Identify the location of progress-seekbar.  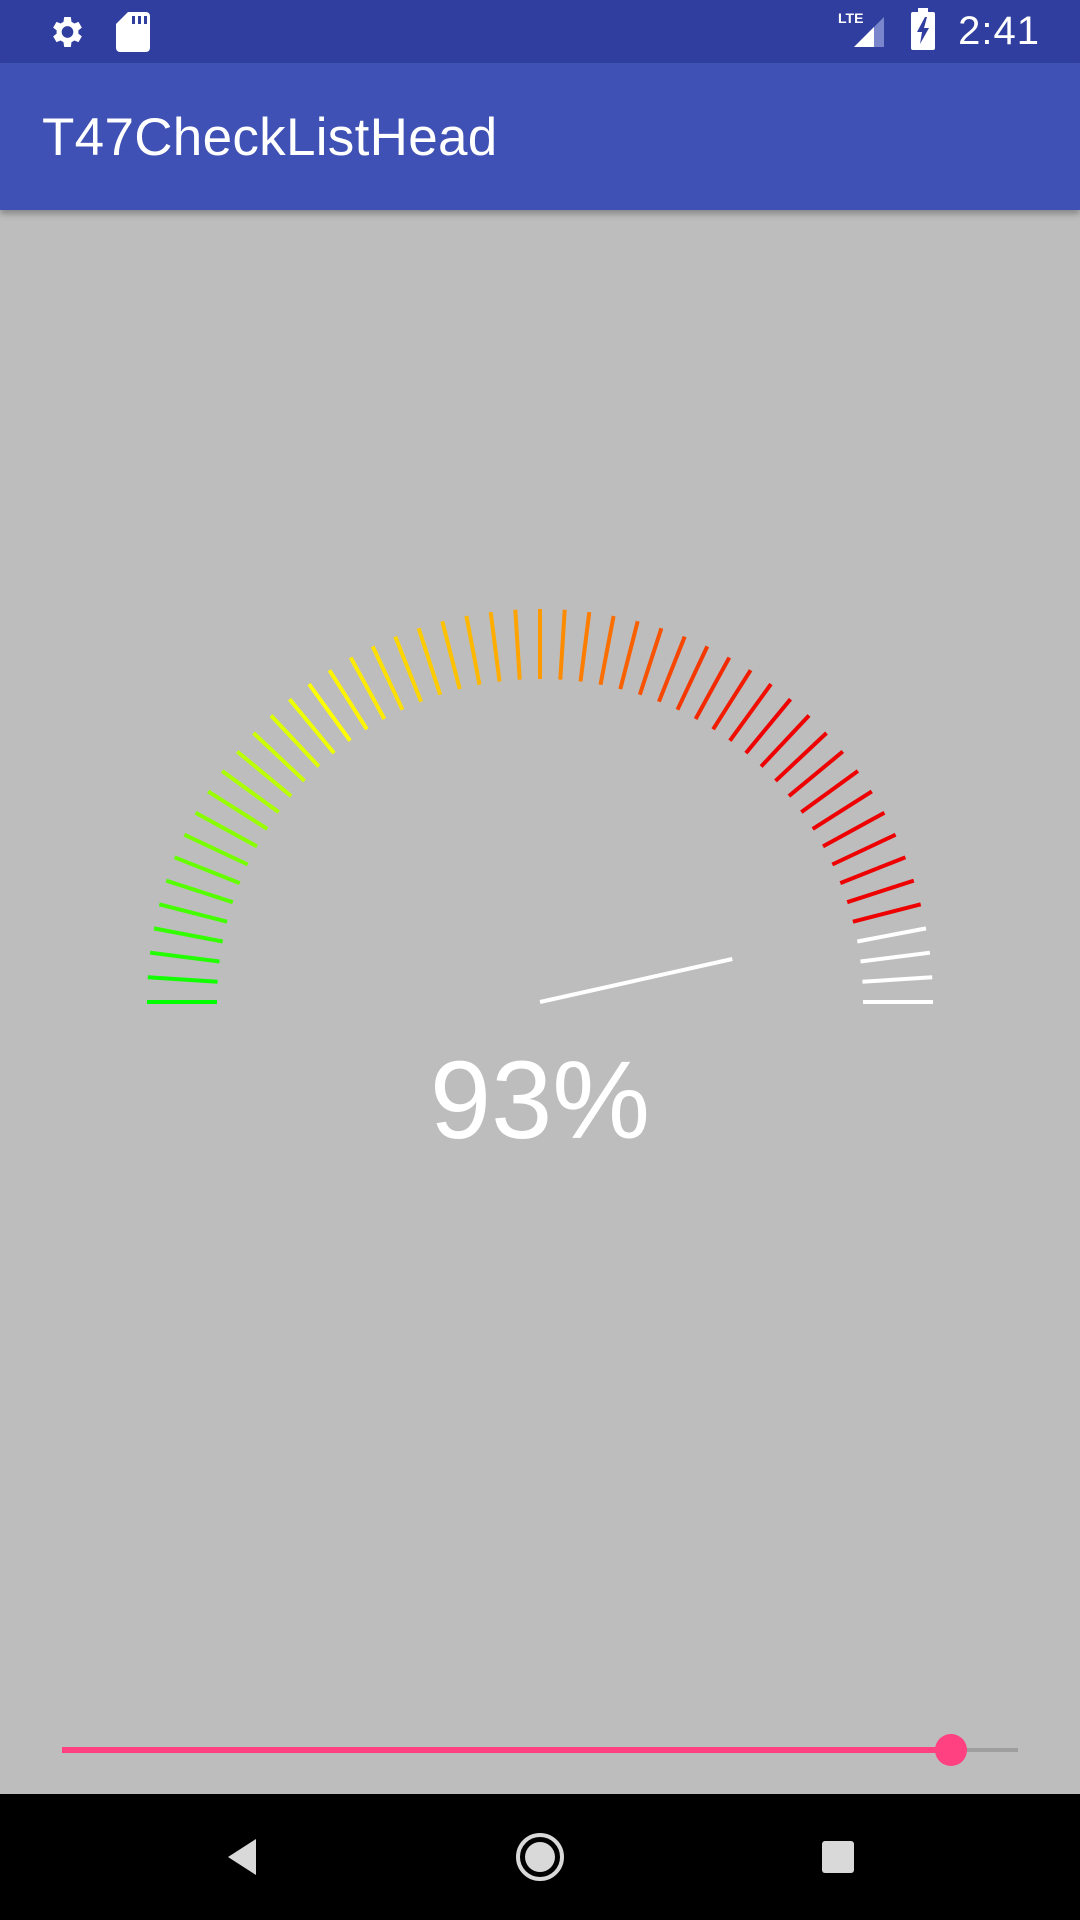
(540, 1750).